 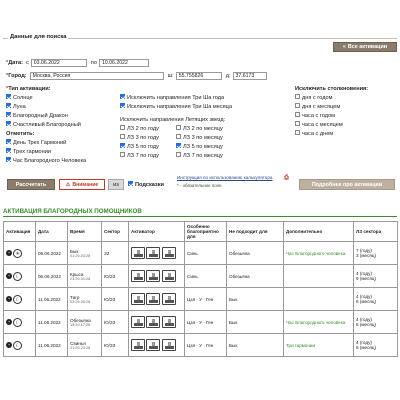 I want to click on checkbox-lz3-year: ЛЗ 3 по году, so click(x=148, y=137).